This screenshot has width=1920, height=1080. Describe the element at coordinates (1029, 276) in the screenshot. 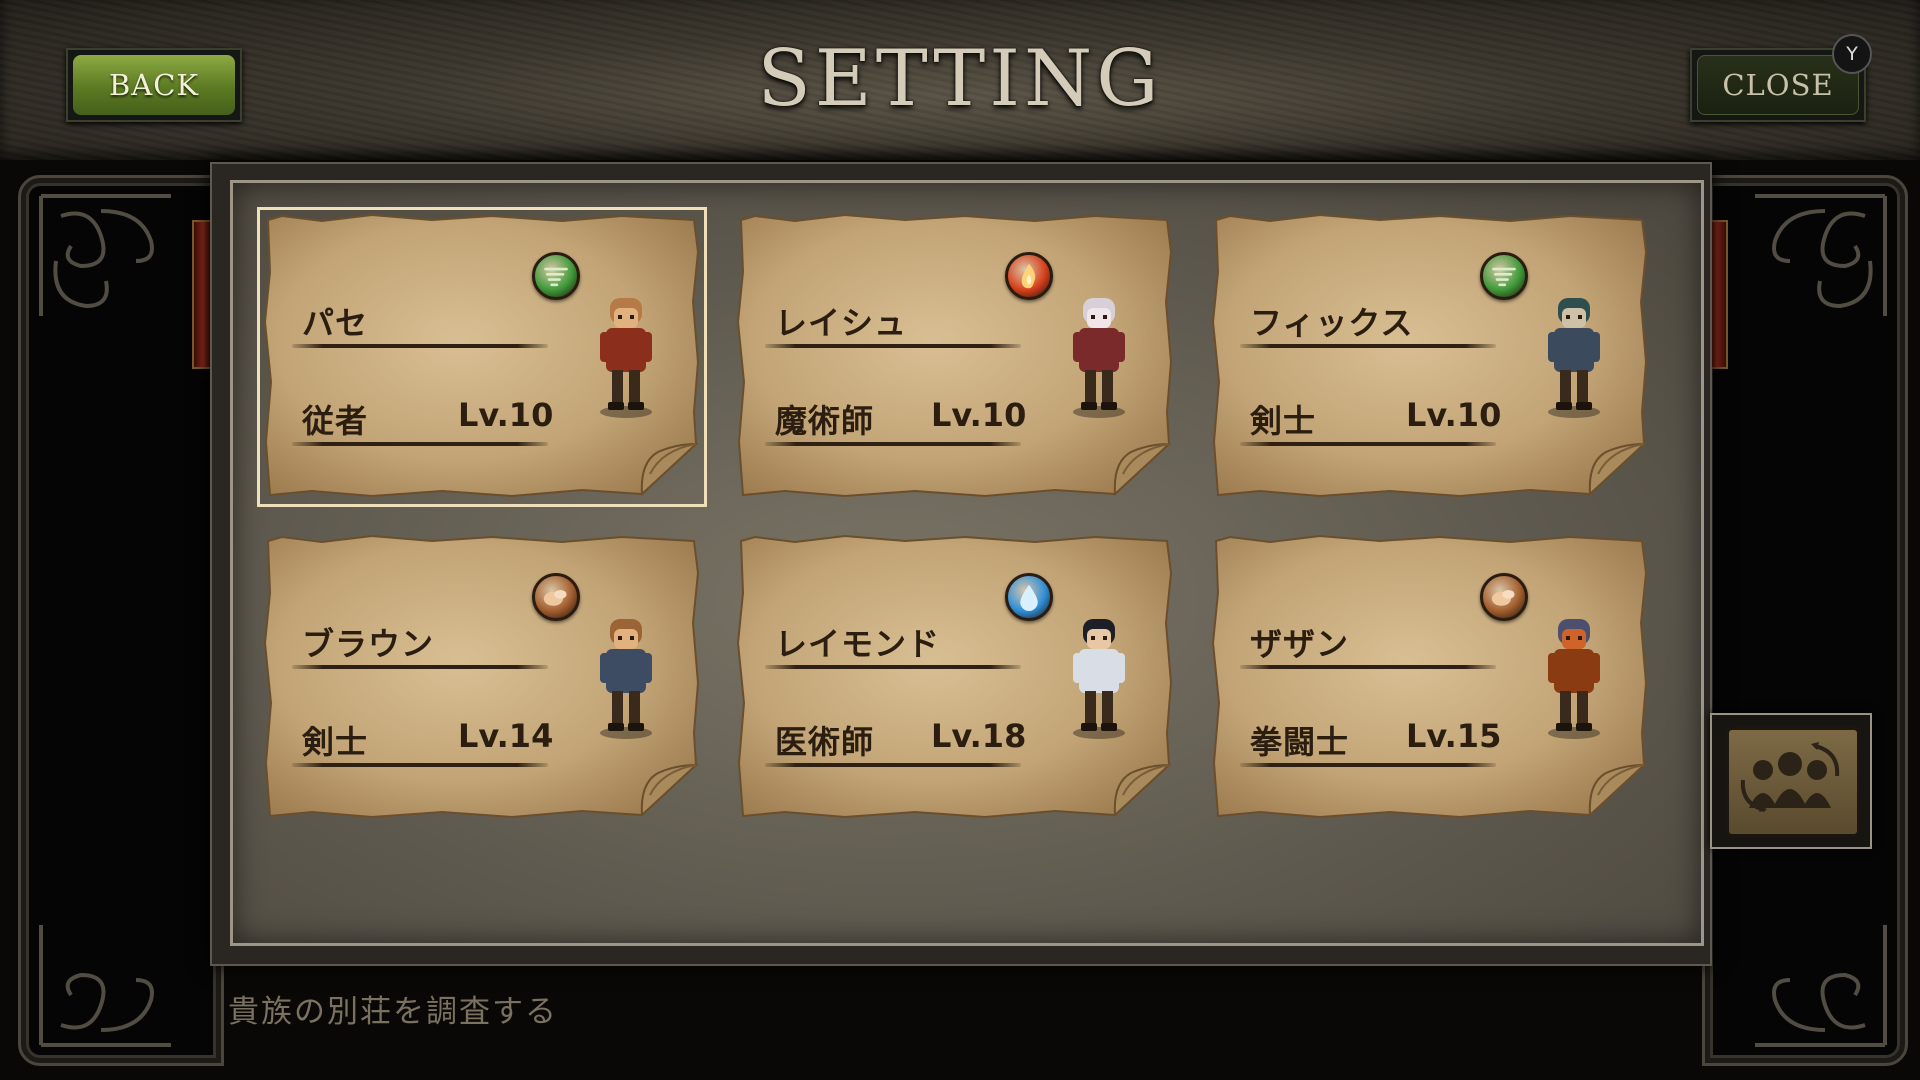

I see `fire-icon` at that location.